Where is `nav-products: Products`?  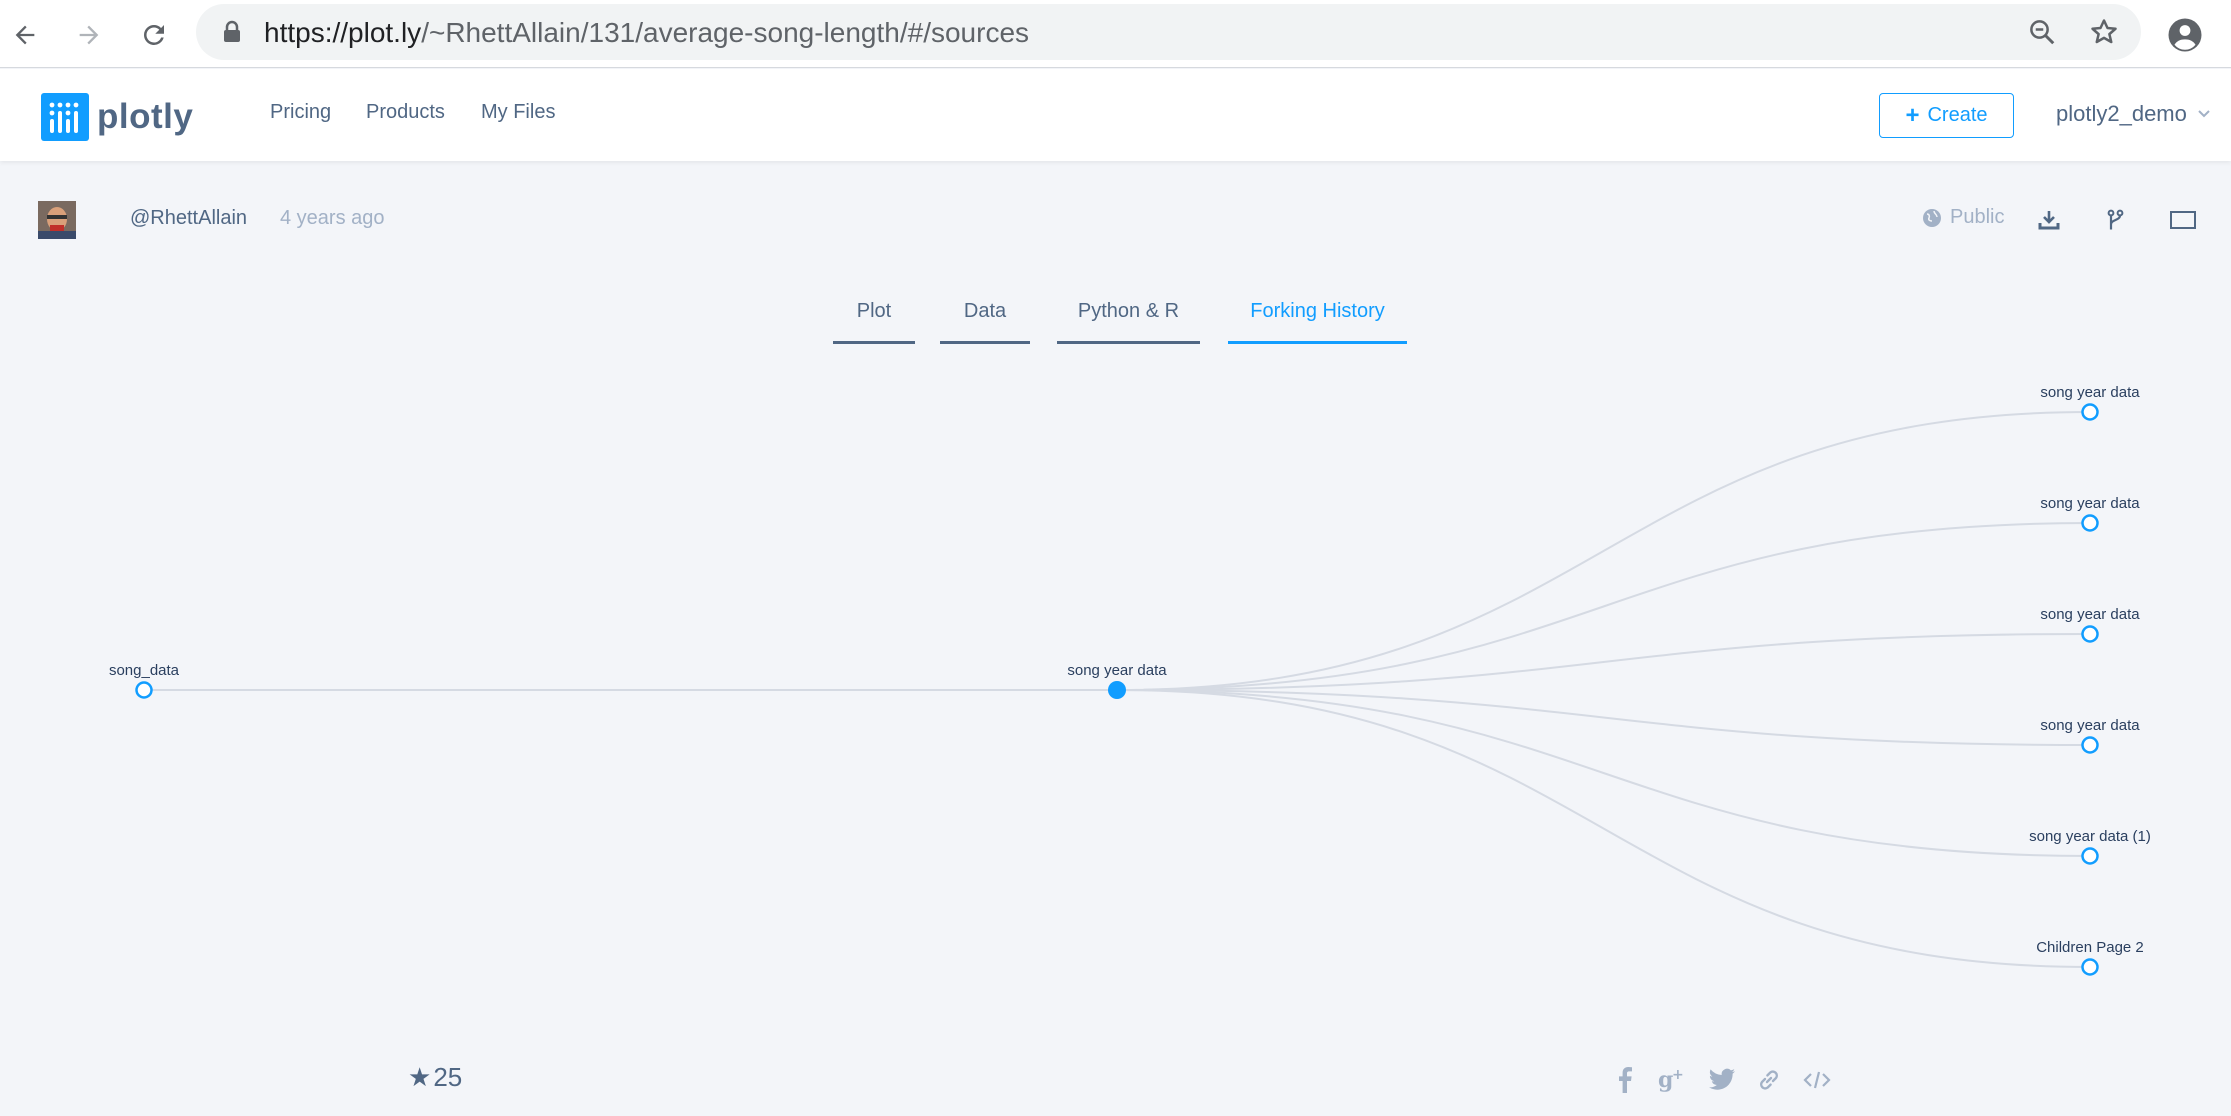
nav-products: Products is located at coordinates (405, 112).